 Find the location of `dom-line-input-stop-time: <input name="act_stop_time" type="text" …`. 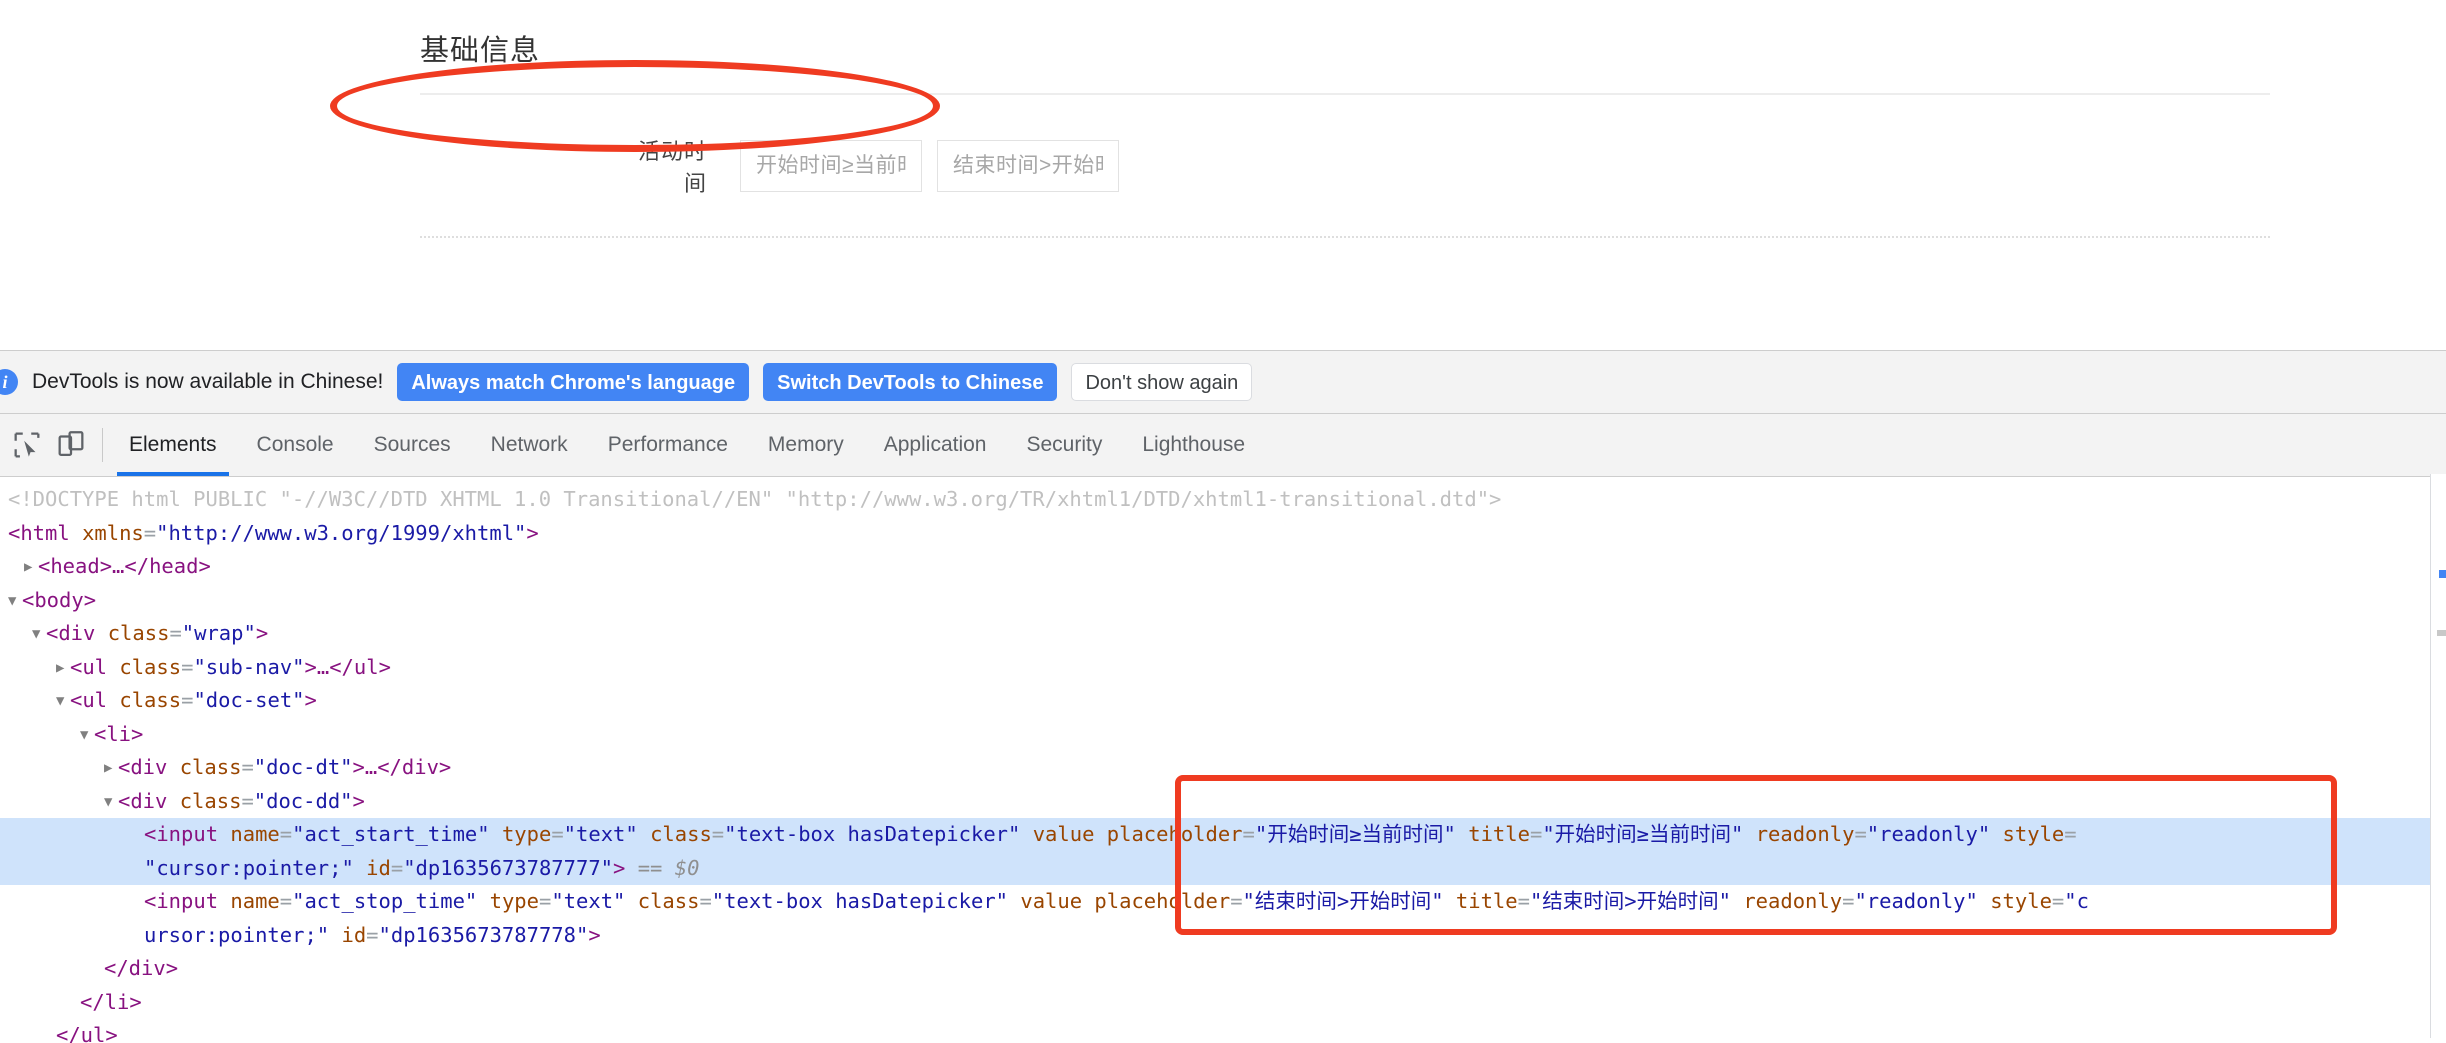

dom-line-input-stop-time: <input name="act_stop_time" type="text" … is located at coordinates (1223, 902).